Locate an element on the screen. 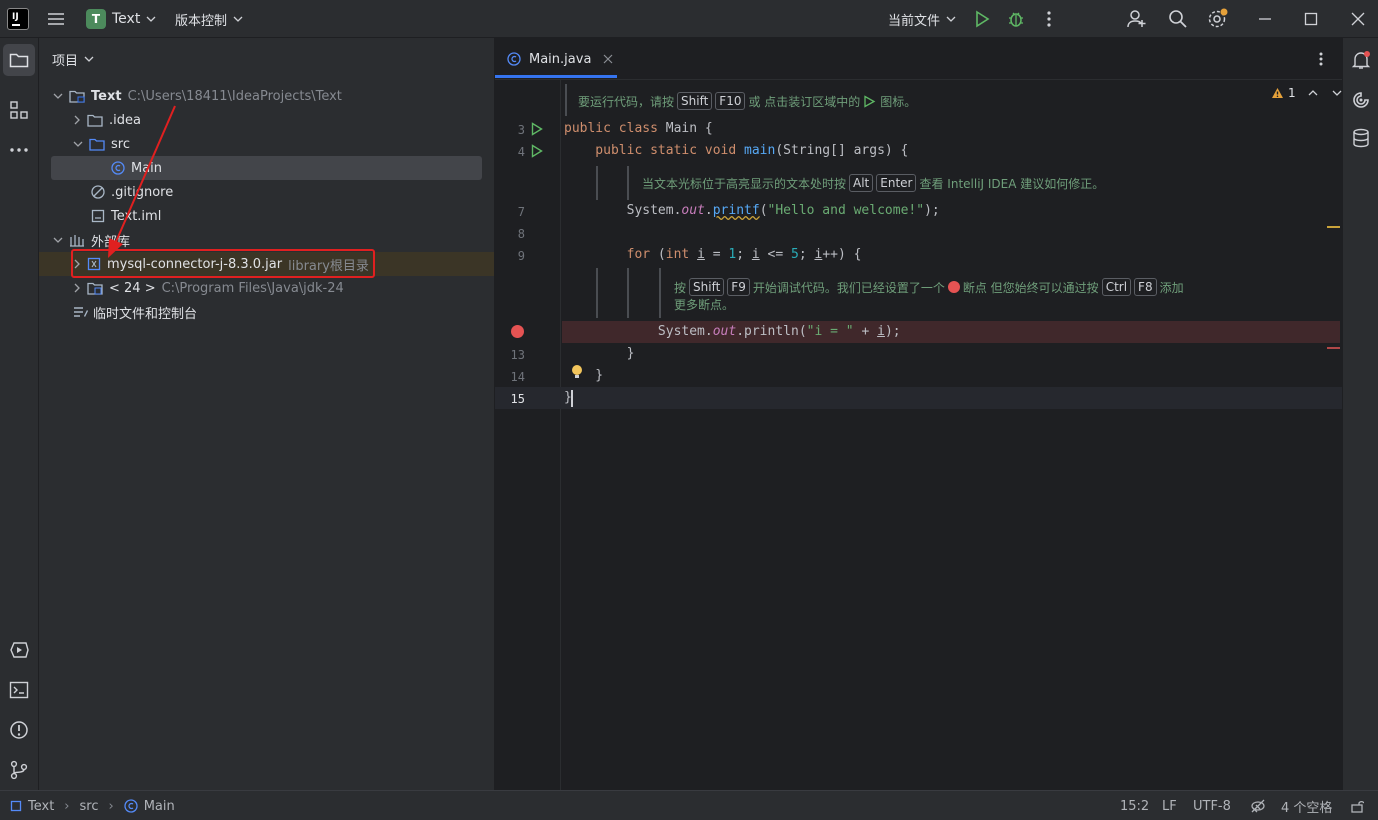 The width and height of the screenshot is (1378, 820). kbd-f8: F8 is located at coordinates (1145, 287).